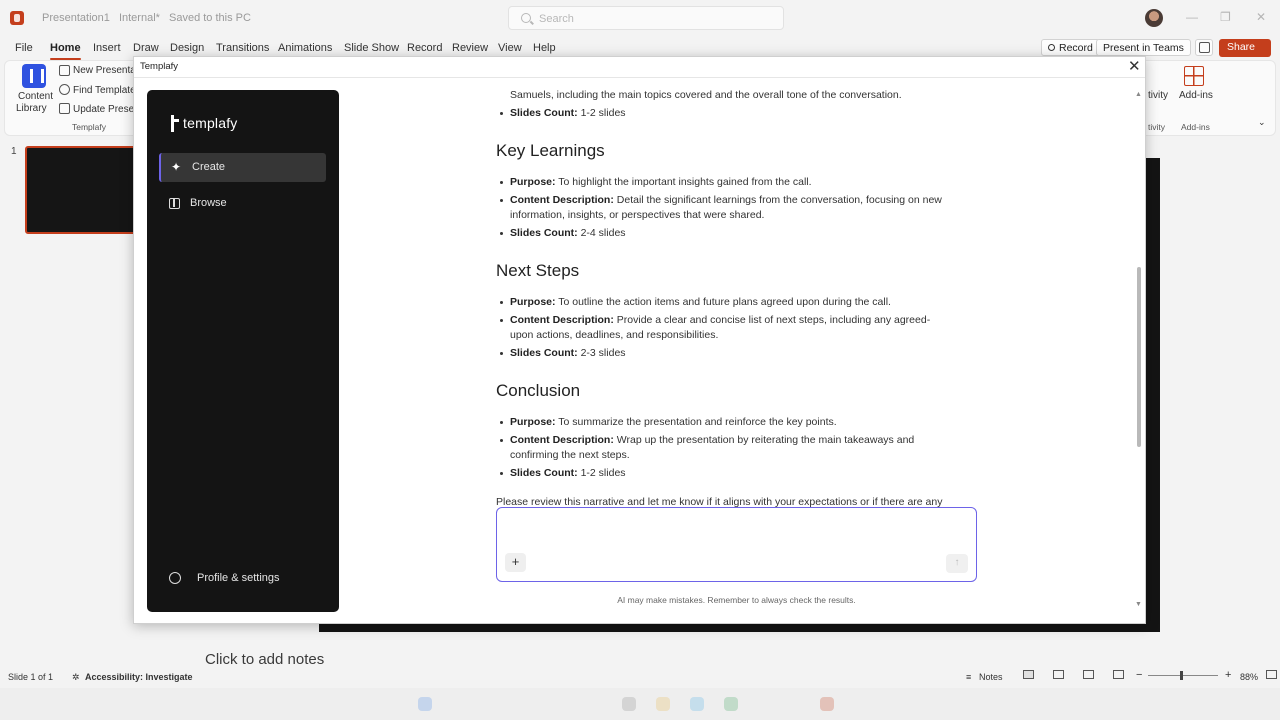 This screenshot has height=720, width=1280. What do you see at coordinates (515, 562) in the screenshot?
I see `add-attachment-button: +` at bounding box center [515, 562].